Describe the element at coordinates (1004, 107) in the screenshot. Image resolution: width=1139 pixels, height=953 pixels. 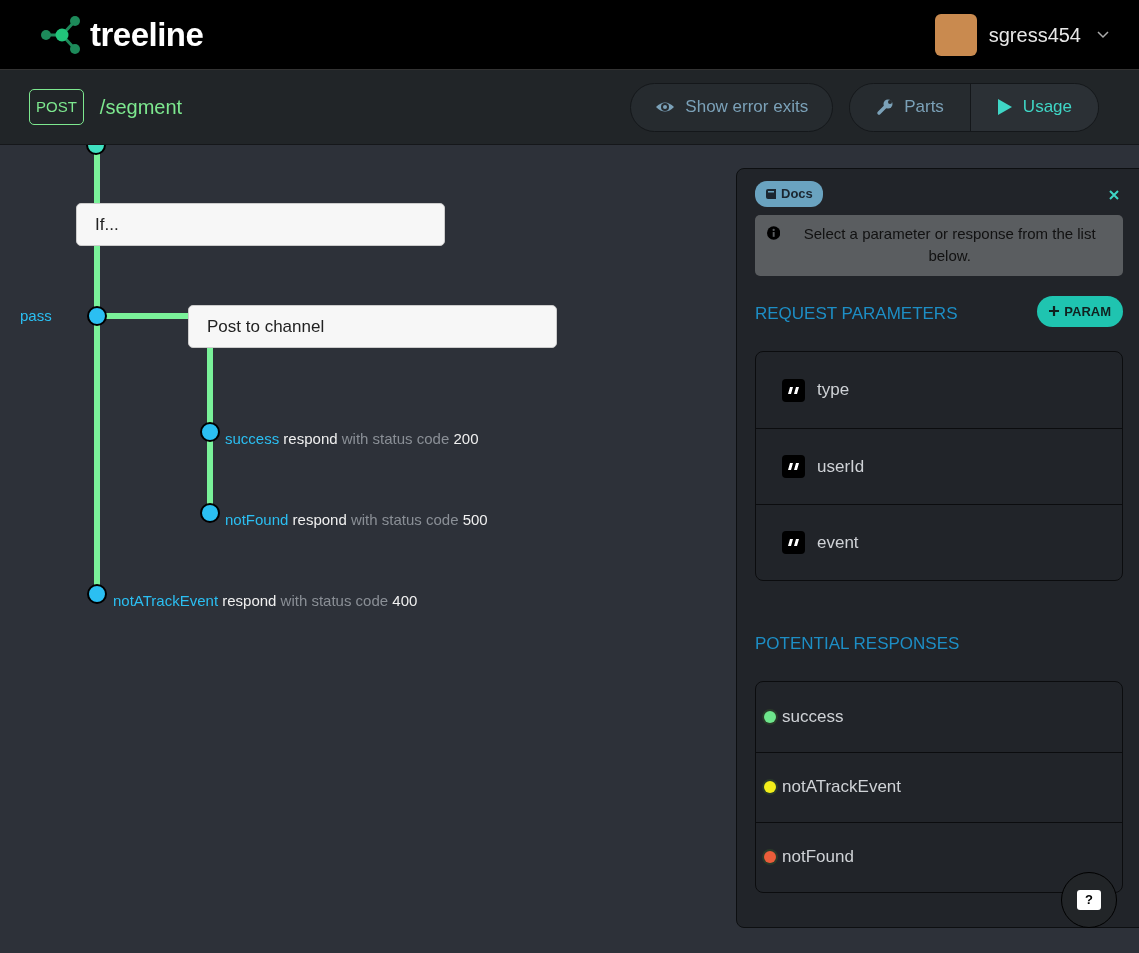
I see `play-icon` at that location.